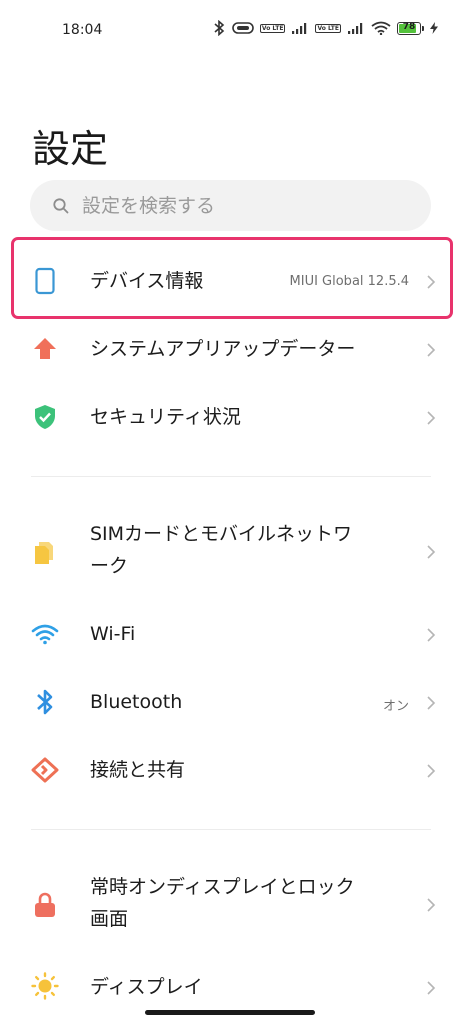 The height and width of the screenshot is (1022, 460). Describe the element at coordinates (45, 552) in the screenshot. I see `sim-card-icon` at that location.